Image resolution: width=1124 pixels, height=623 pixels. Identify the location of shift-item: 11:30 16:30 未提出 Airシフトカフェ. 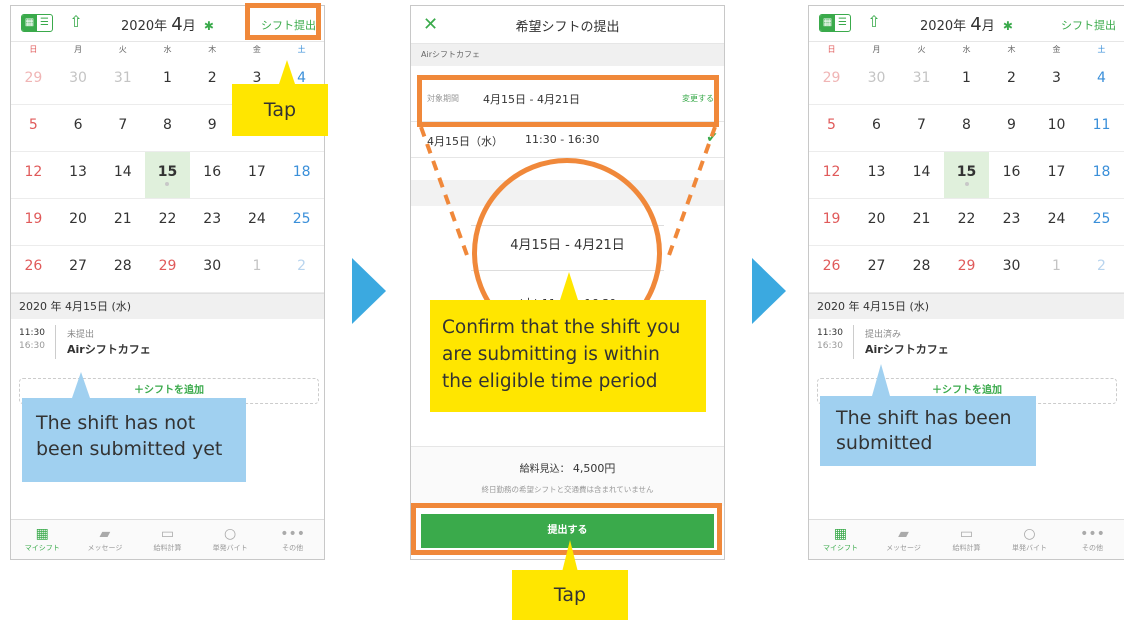
(167, 342).